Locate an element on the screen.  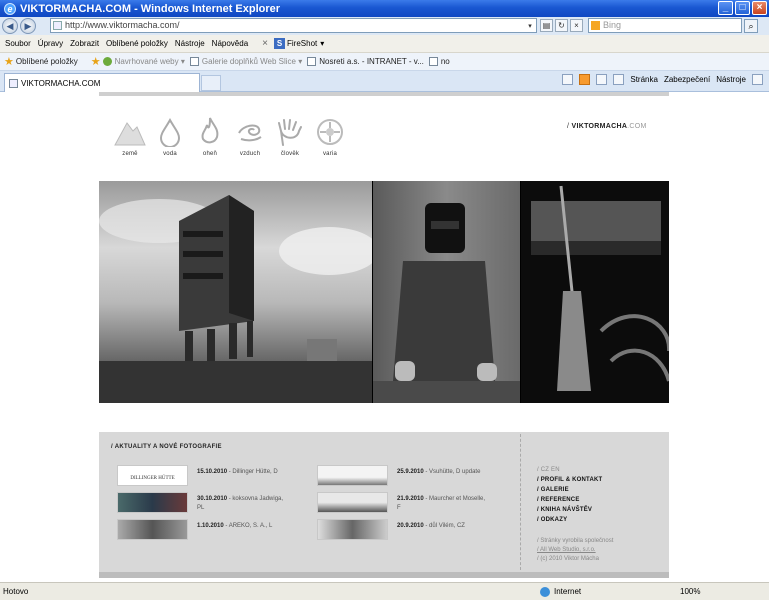
link-profil: / PROFIL & KONTAKT is located at coordinates (575, 480).